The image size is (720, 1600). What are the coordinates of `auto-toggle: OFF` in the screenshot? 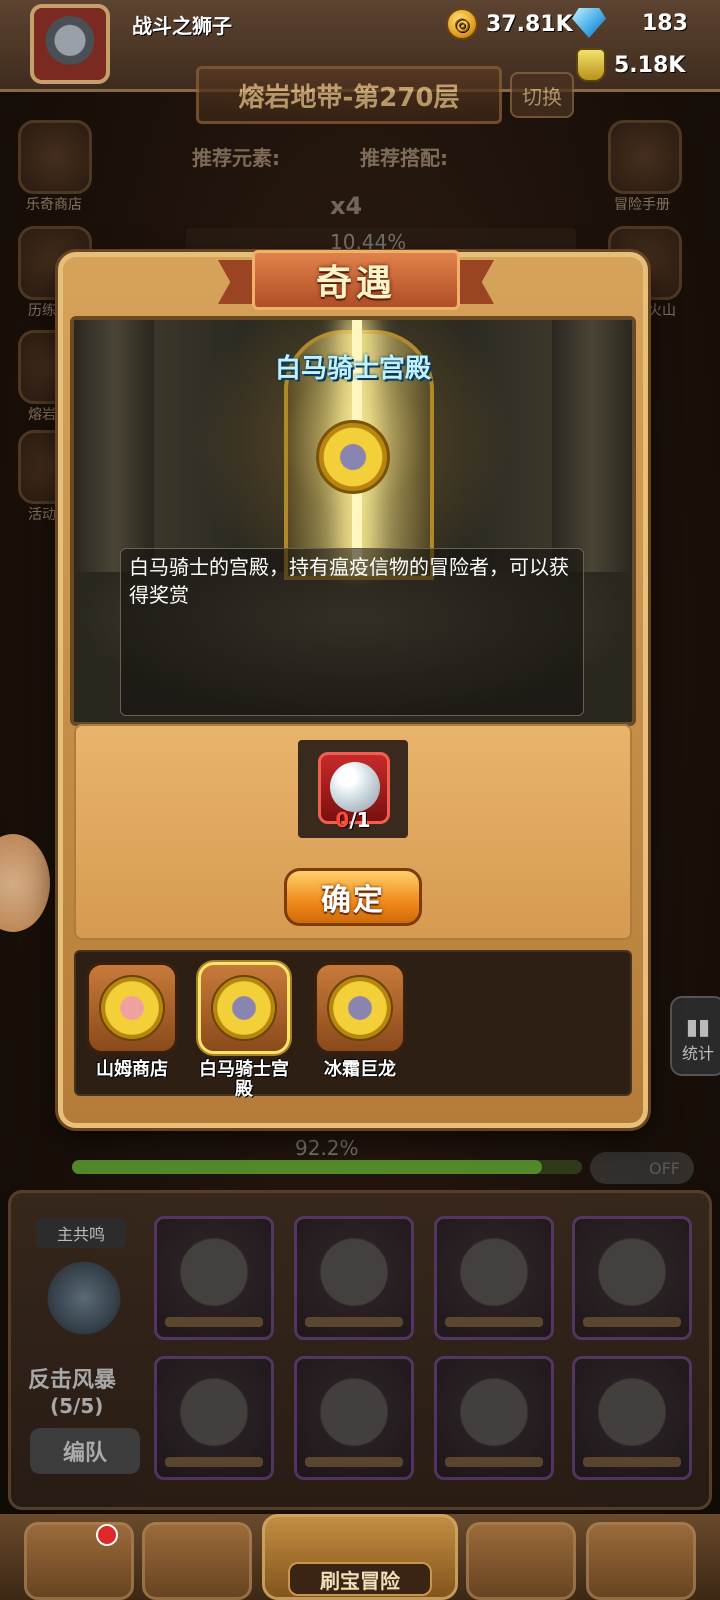 It's located at (642, 1168).